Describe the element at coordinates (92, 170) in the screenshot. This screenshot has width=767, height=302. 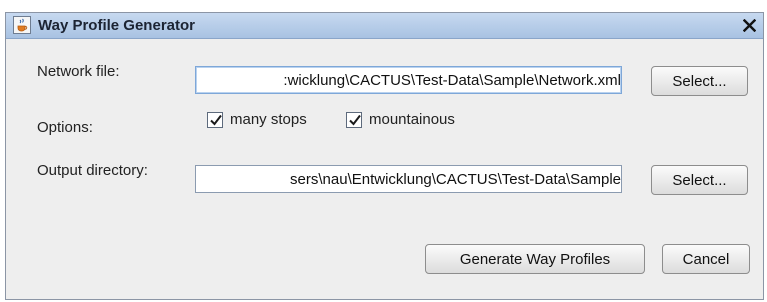
I see `output-directory-label: Output directory:` at that location.